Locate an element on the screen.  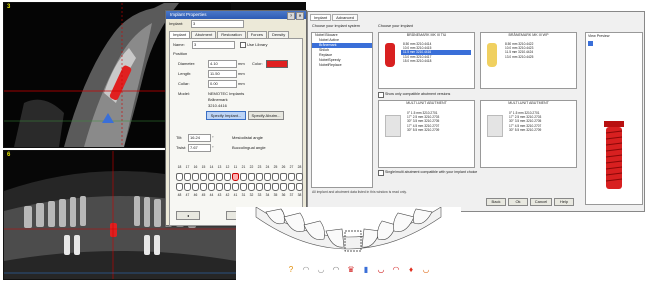
lower-jaw-icon: ◡ is located at coordinates (321, 269).